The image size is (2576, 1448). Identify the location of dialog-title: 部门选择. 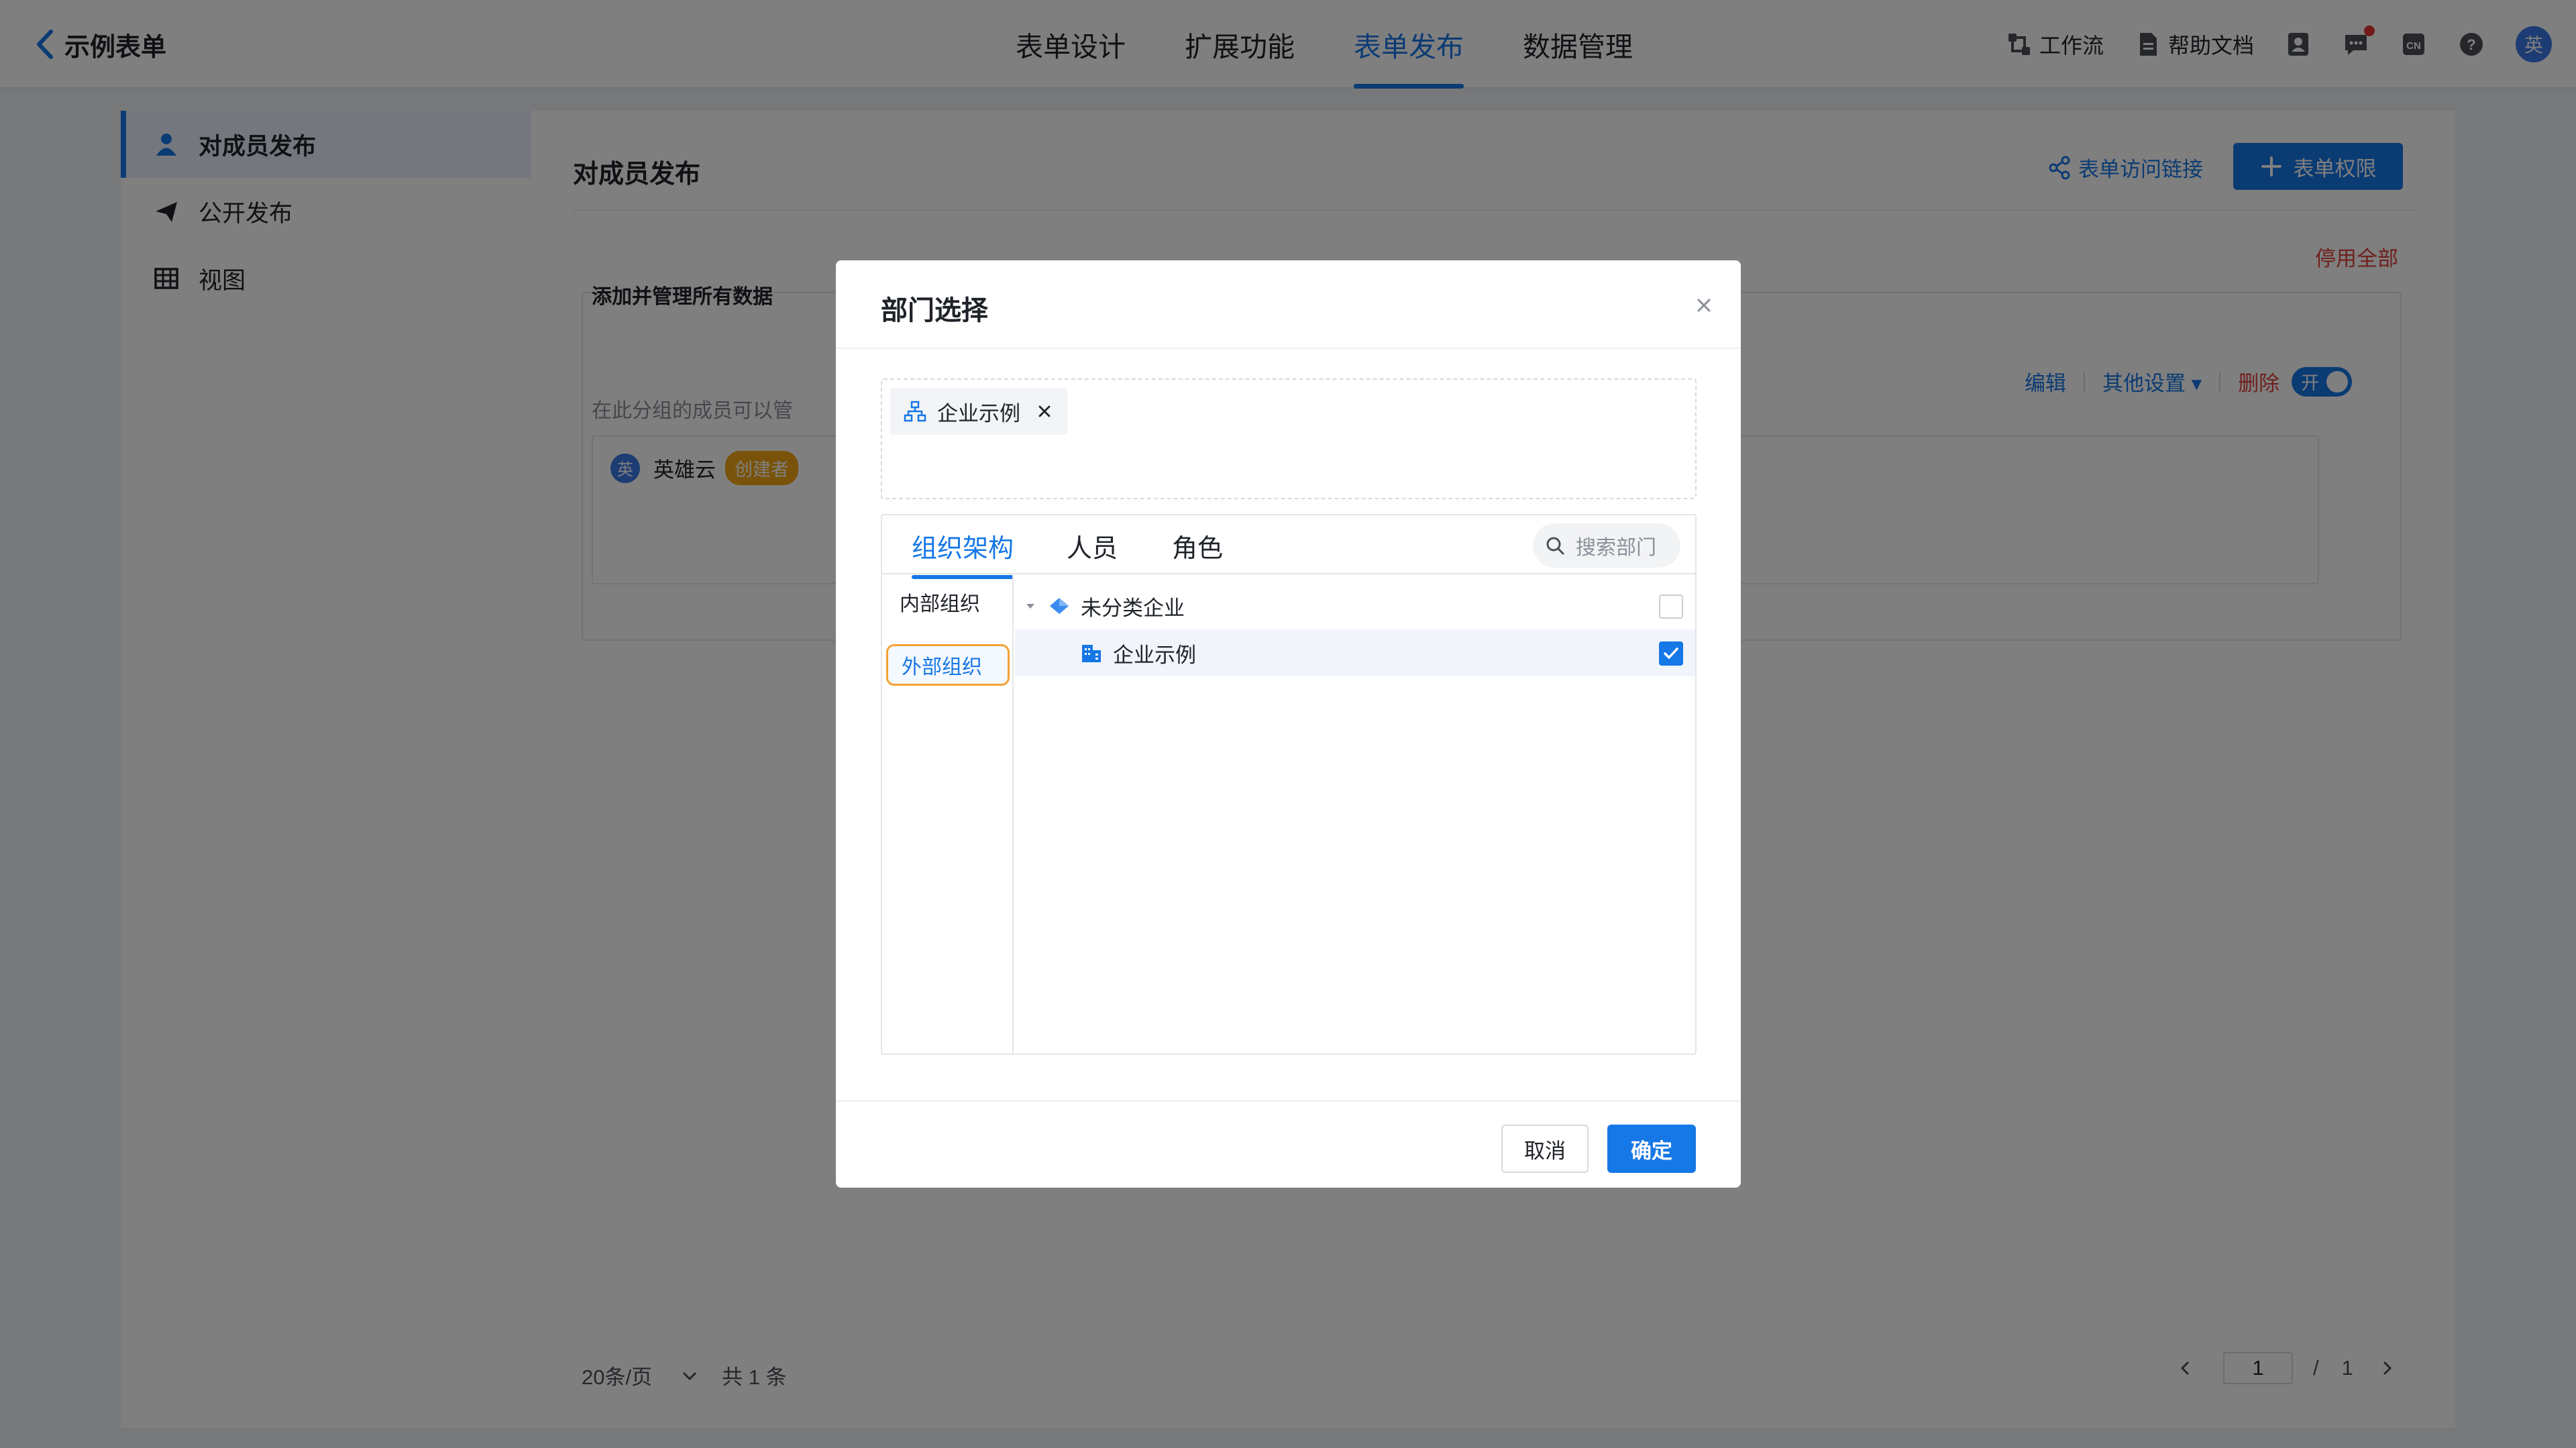
(934, 310).